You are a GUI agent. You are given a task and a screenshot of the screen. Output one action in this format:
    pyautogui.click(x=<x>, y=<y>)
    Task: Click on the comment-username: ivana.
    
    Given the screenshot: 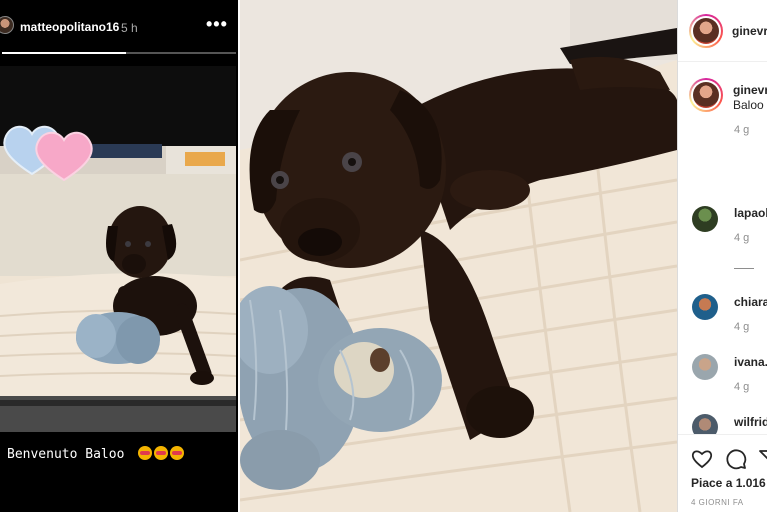 What is the action you would take?
    pyautogui.click(x=750, y=362)
    